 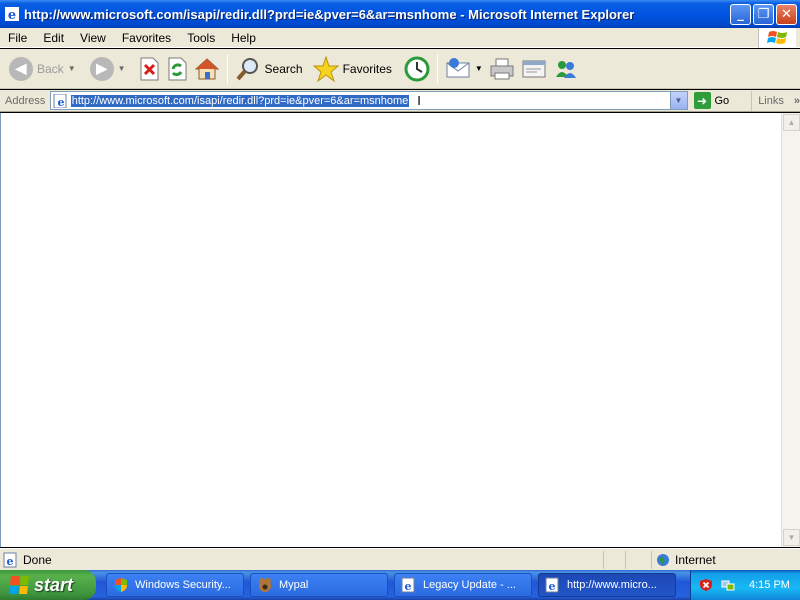 I want to click on scroll-up-button: ▲, so click(x=791, y=122).